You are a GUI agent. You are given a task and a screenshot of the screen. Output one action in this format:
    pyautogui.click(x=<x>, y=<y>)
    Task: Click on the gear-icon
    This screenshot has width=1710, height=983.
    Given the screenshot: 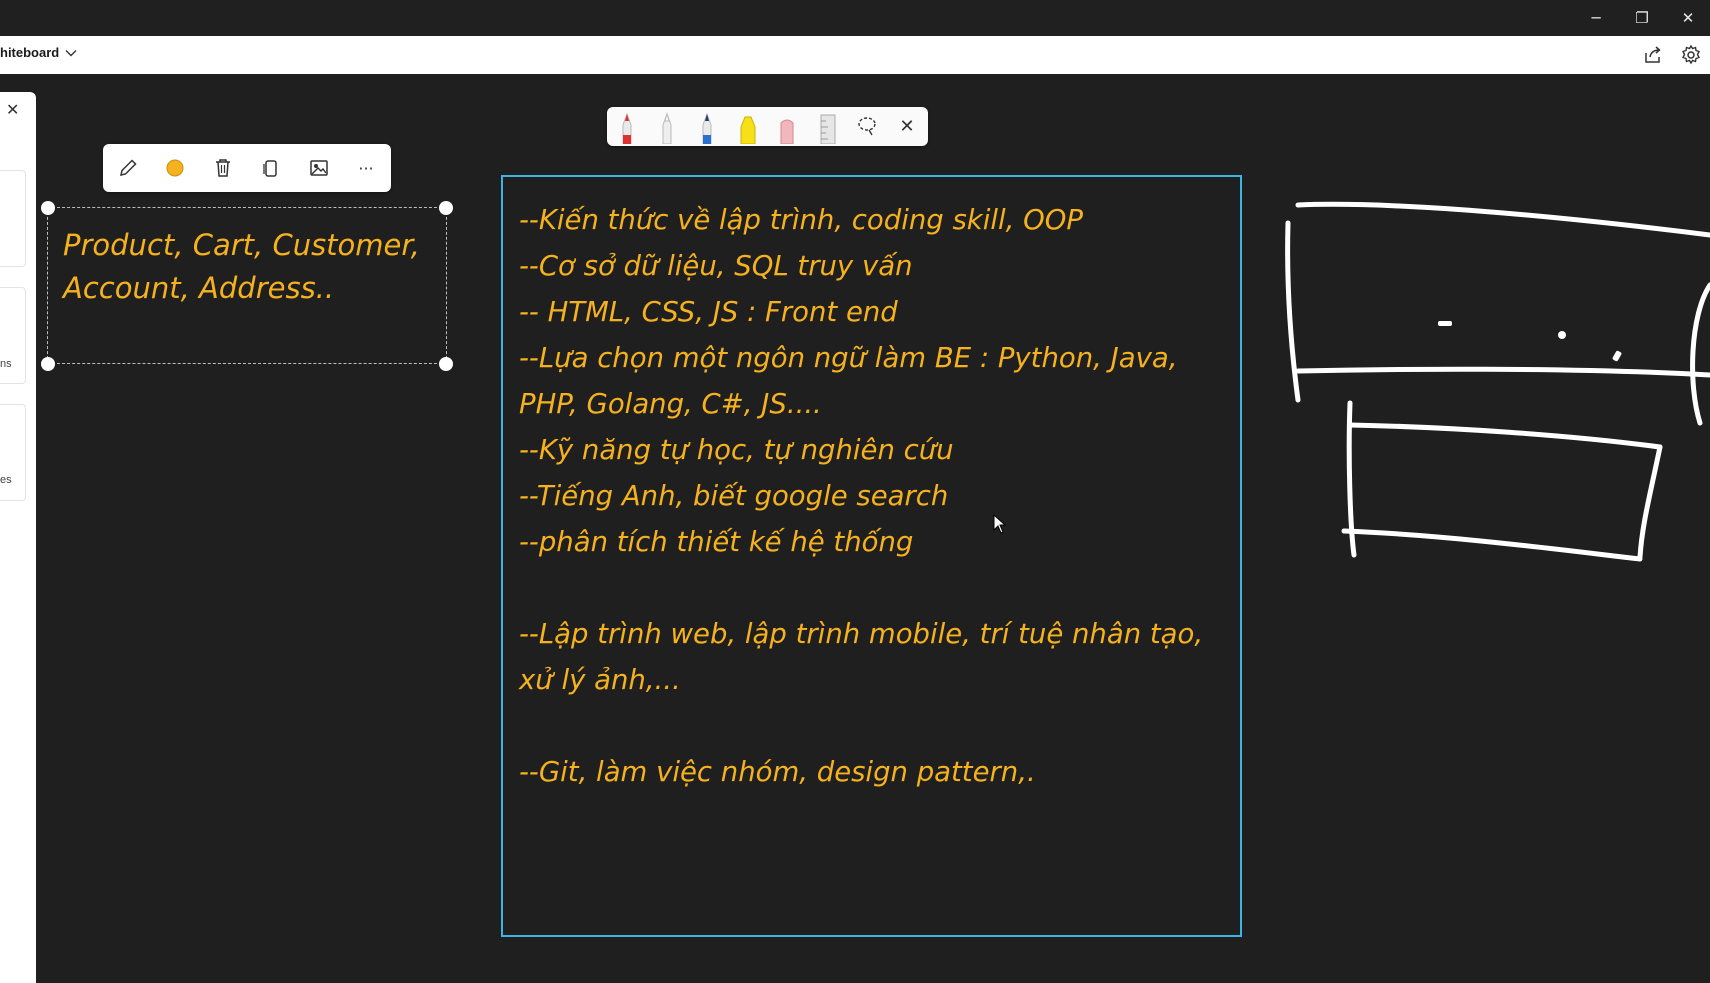 What is the action you would take?
    pyautogui.click(x=1691, y=54)
    